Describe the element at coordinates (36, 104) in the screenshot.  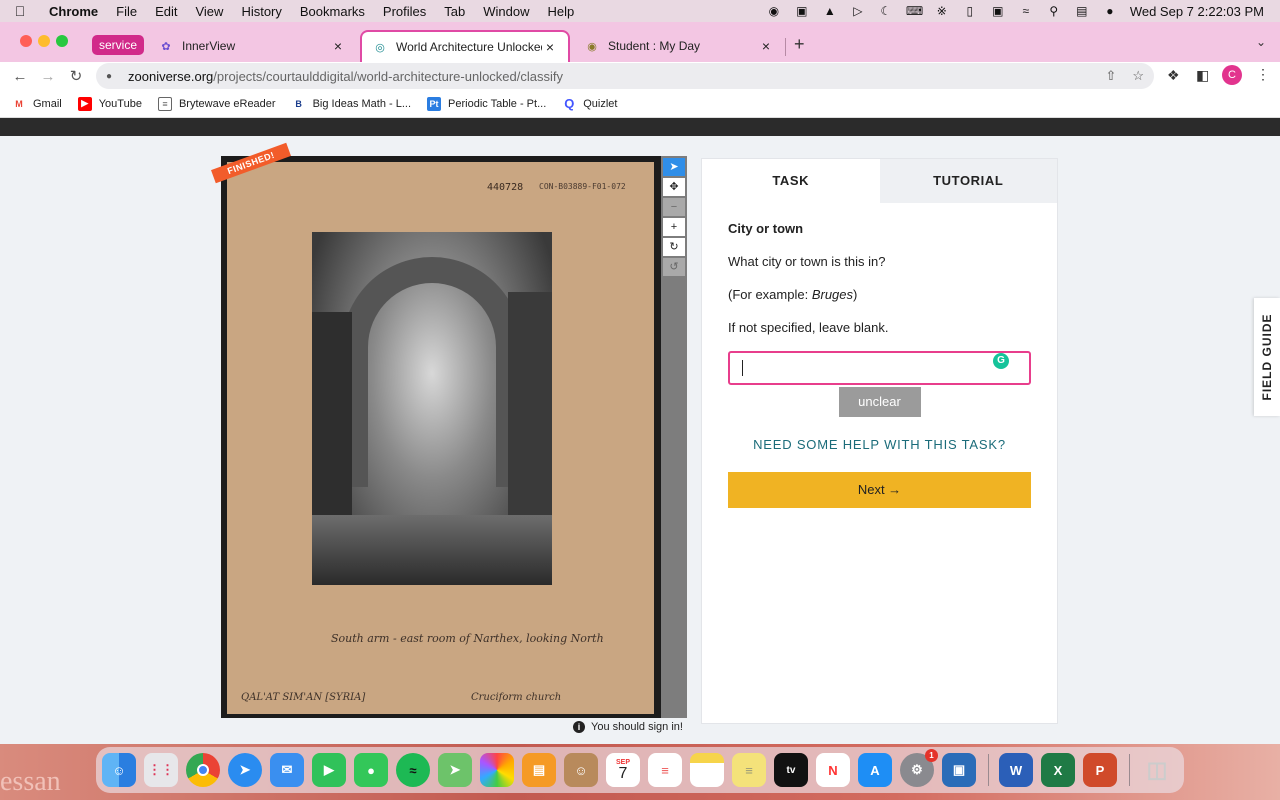
I see `bookmark-gmail: M Gmail` at that location.